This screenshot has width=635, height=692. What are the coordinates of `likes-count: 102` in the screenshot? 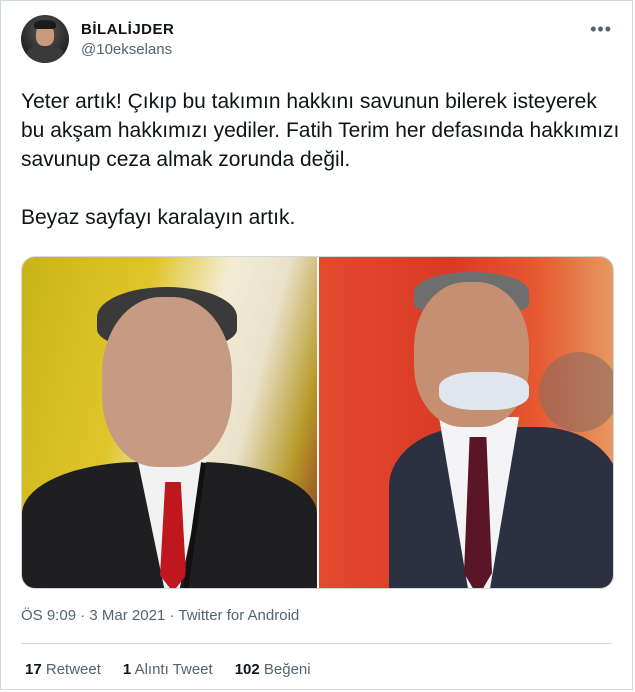 It's located at (247, 669).